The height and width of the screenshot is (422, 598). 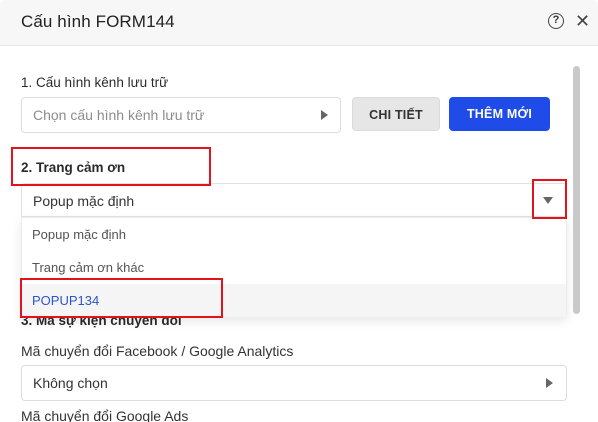 What do you see at coordinates (299, 23) in the screenshot?
I see `modal-header: Cấu hình FORM144 ? ✕` at bounding box center [299, 23].